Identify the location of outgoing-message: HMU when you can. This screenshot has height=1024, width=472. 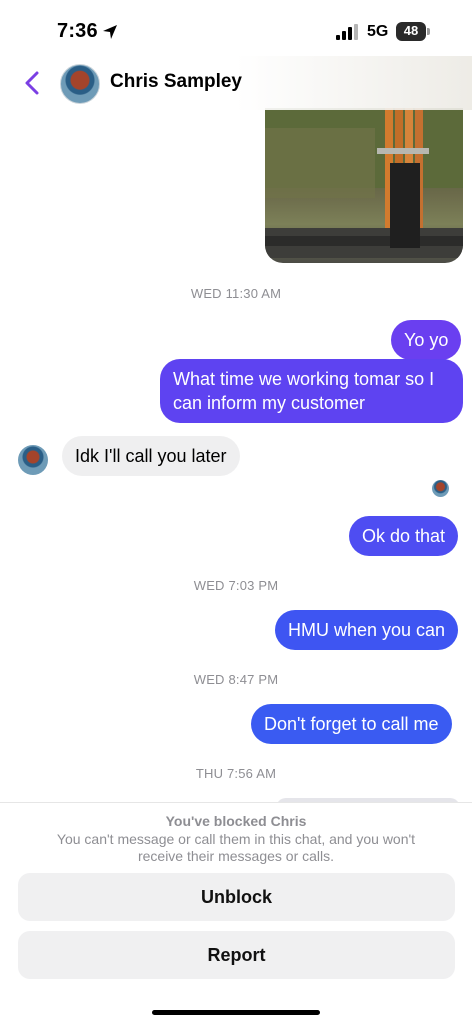
(367, 630).